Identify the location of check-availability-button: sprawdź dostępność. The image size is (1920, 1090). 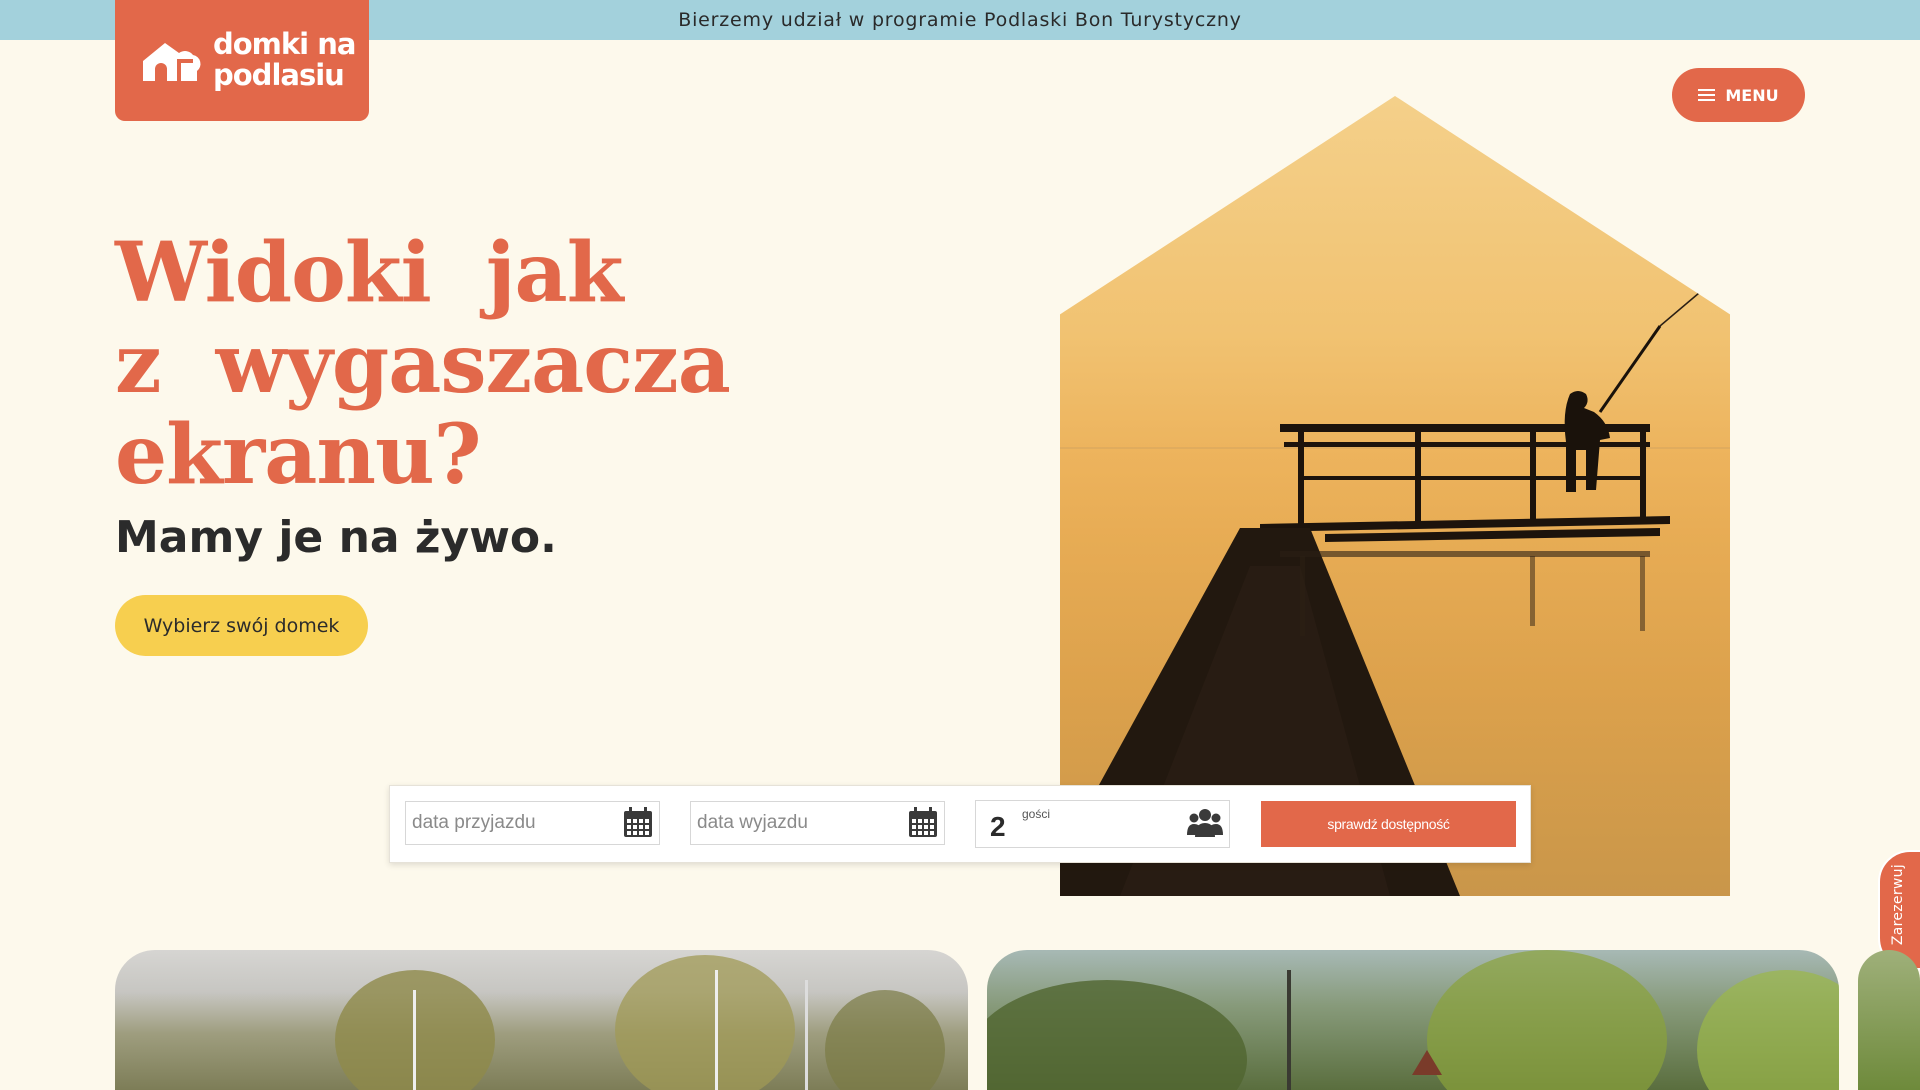
(1388, 824).